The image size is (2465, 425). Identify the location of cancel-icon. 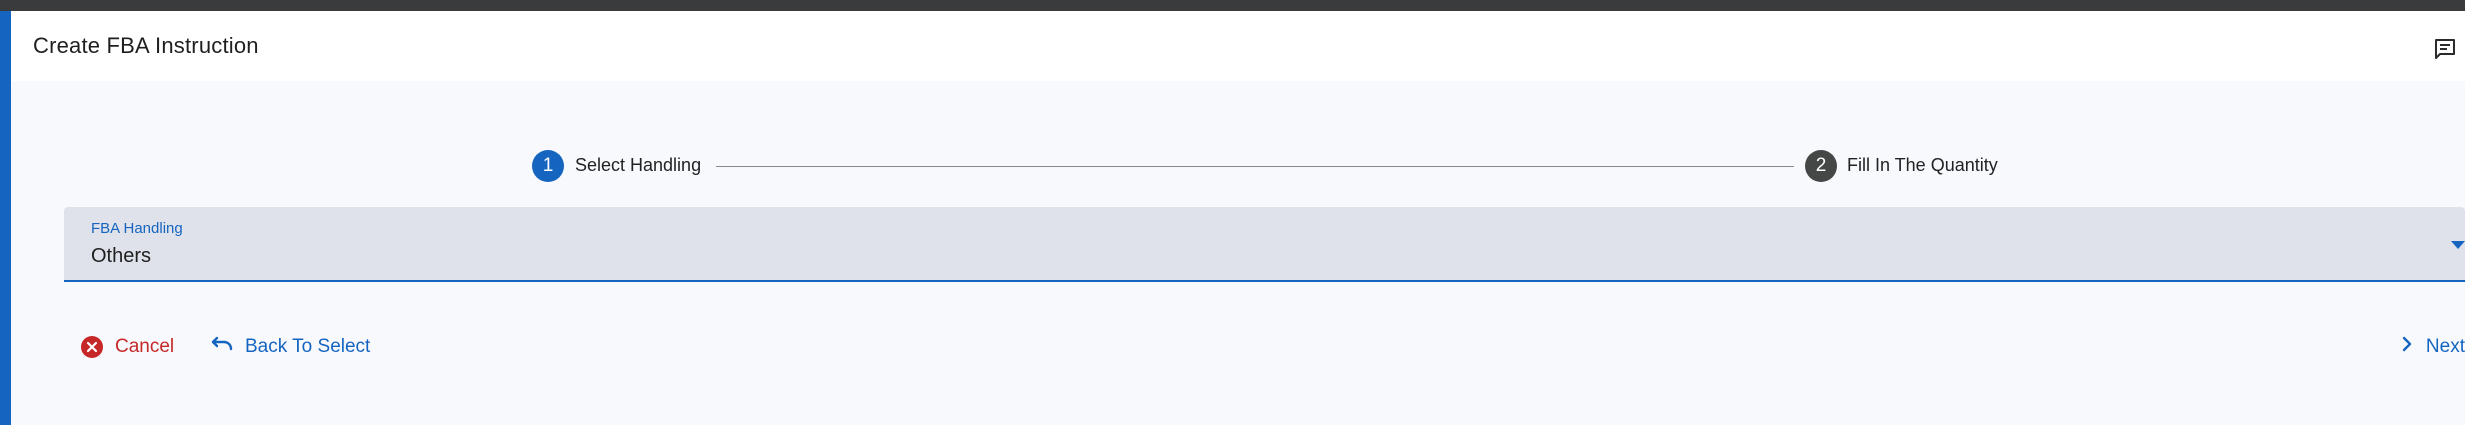
(92, 347).